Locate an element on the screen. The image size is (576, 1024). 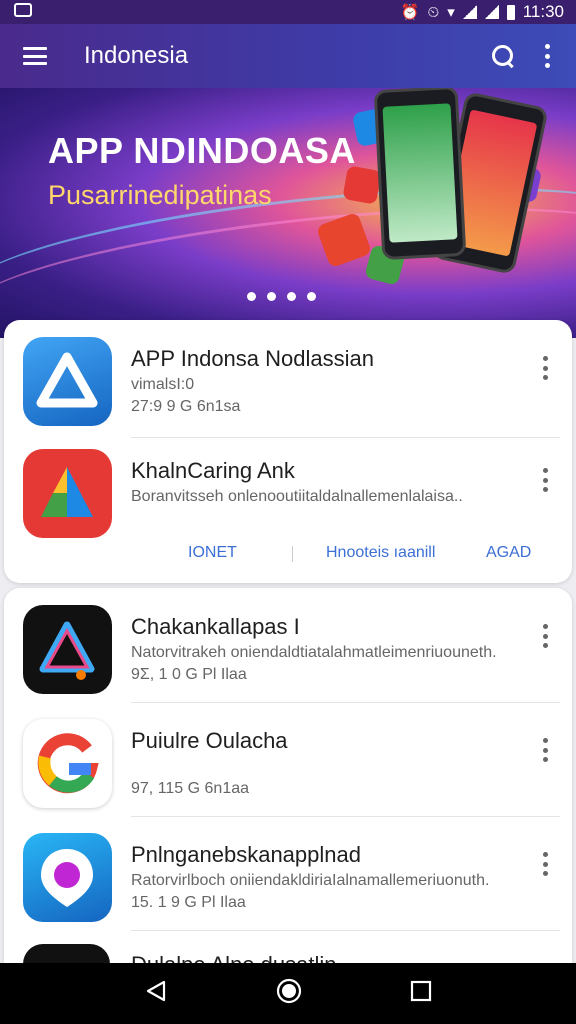
signal-icon is located at coordinates (469, 12).